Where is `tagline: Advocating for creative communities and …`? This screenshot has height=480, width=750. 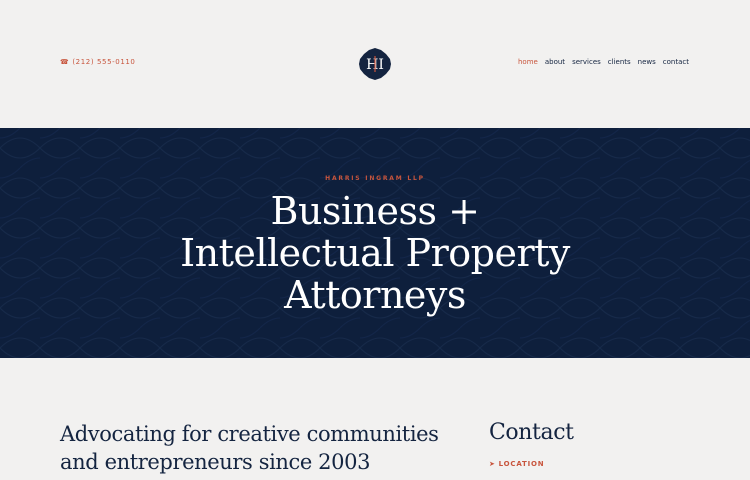 tagline: Advocating for creative communities and … is located at coordinates (249, 448).